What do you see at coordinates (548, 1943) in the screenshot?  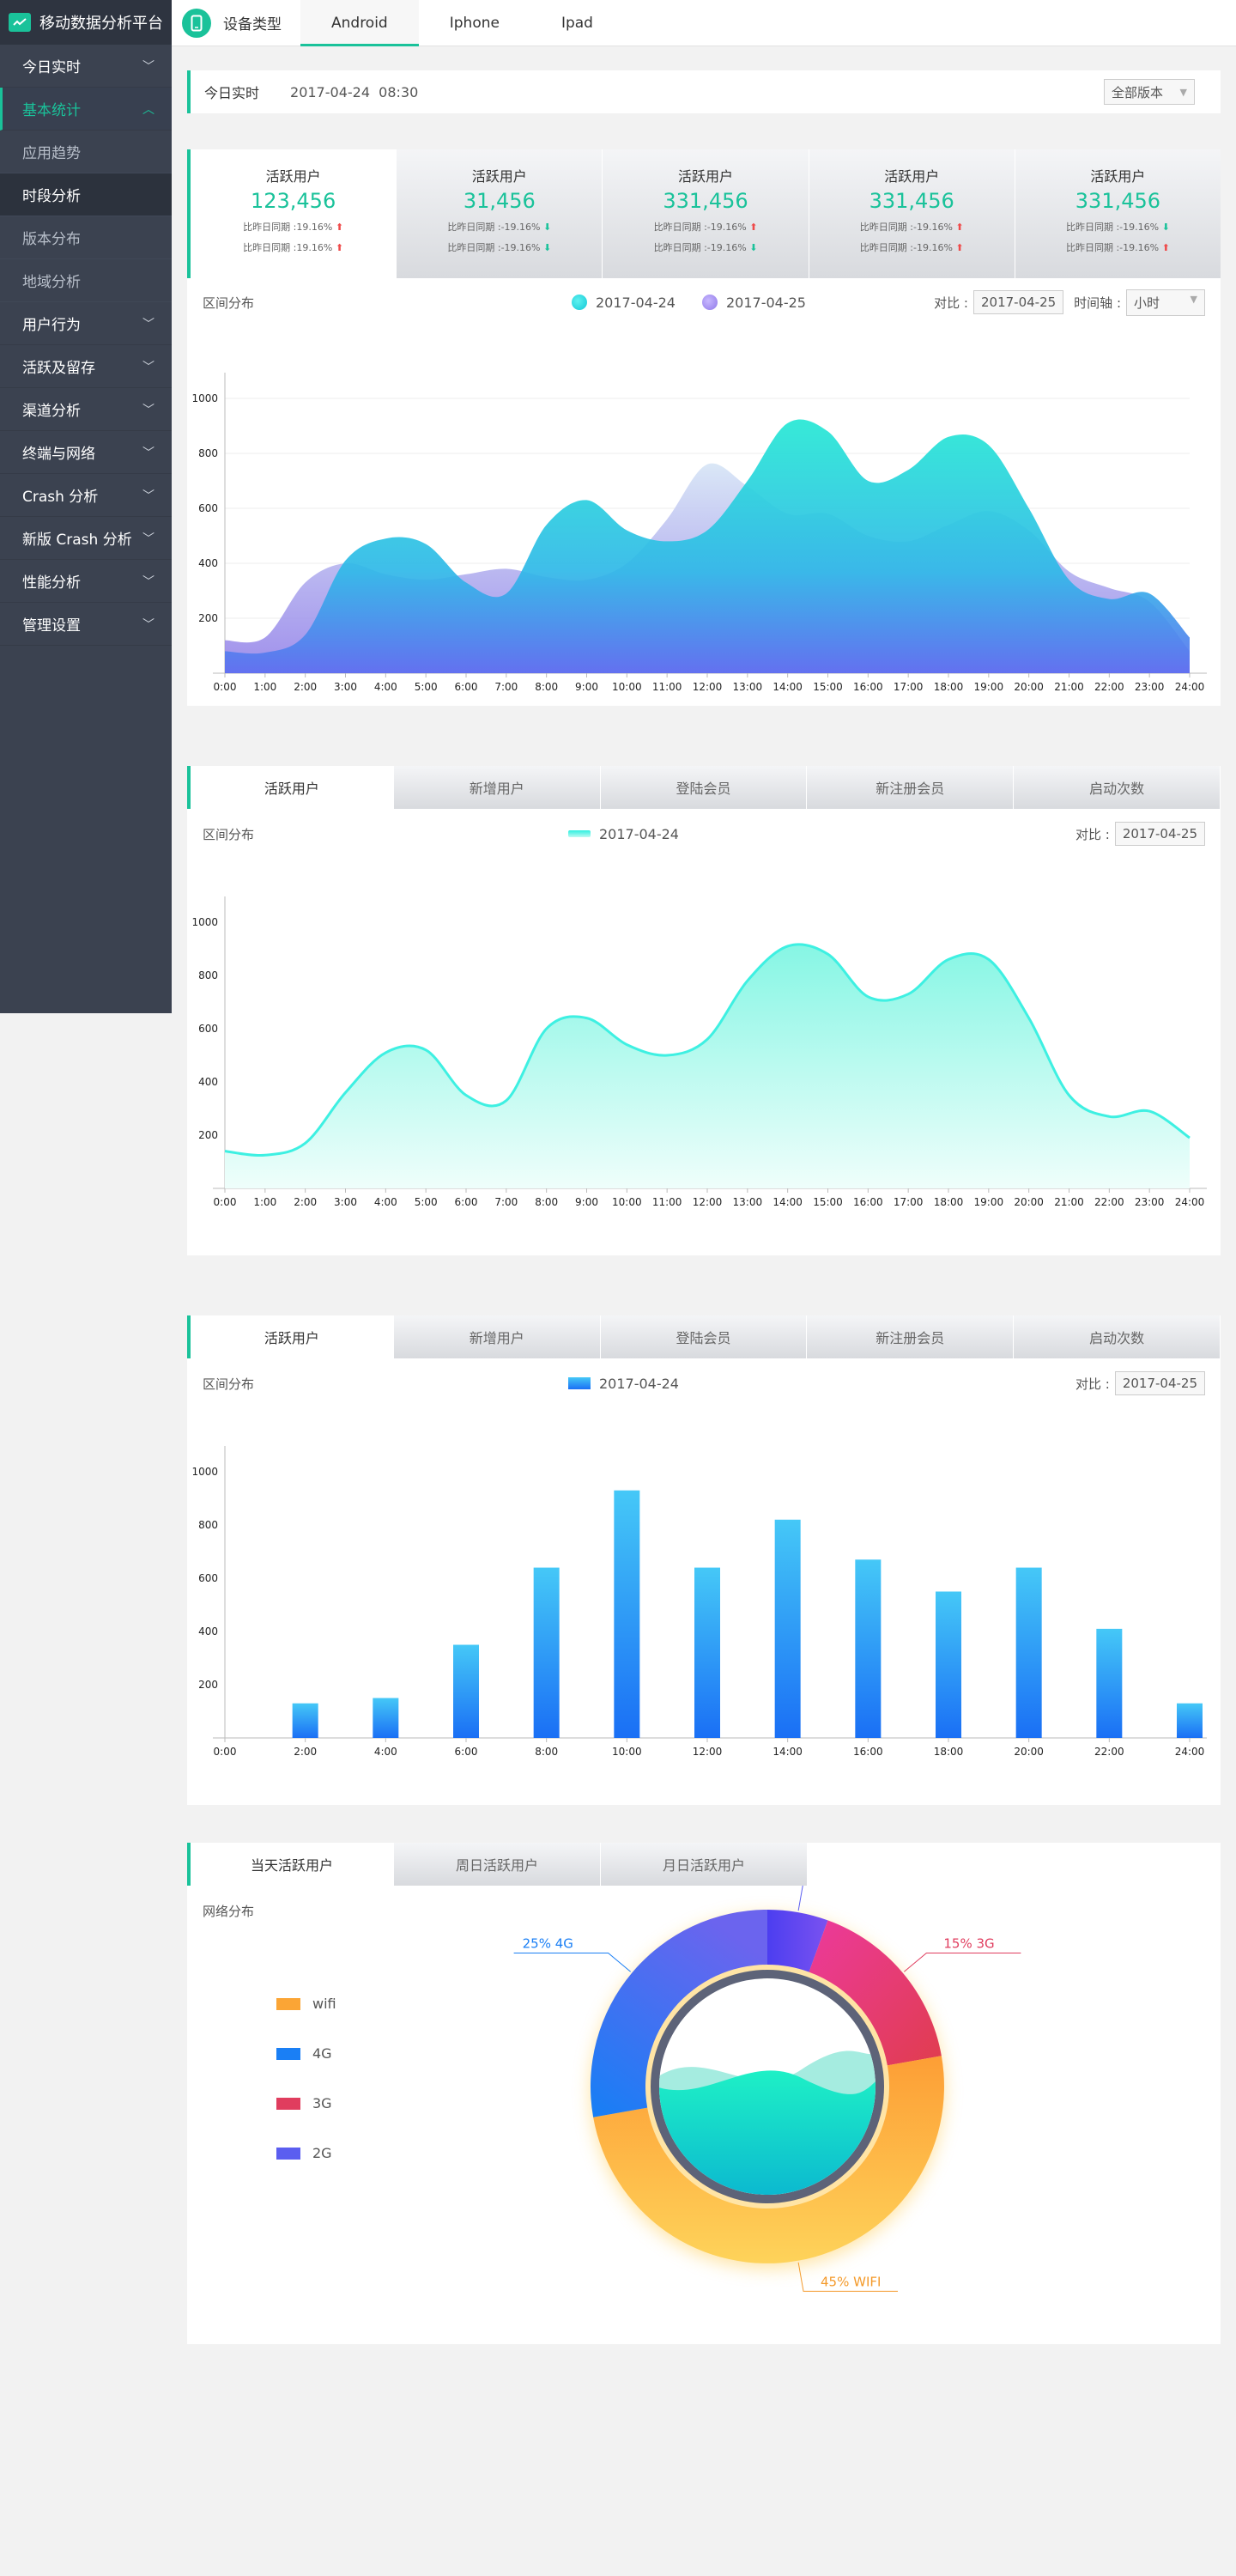 I see `slice-label: 25% 4G` at bounding box center [548, 1943].